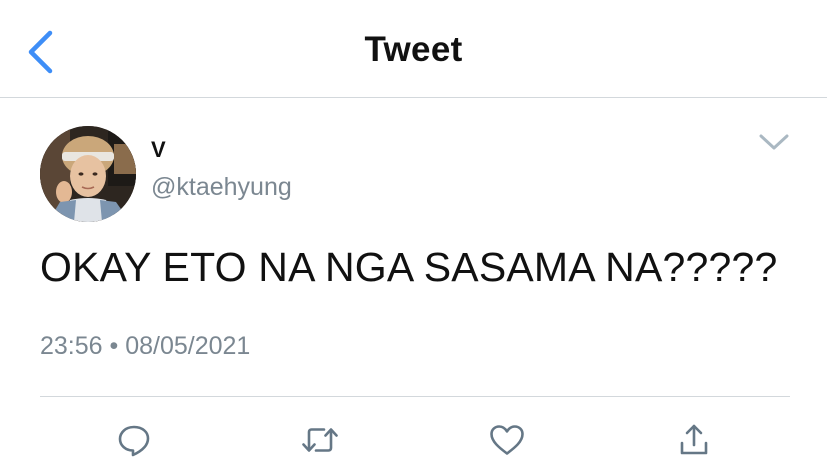  I want to click on page-title: Tweet, so click(413, 49).